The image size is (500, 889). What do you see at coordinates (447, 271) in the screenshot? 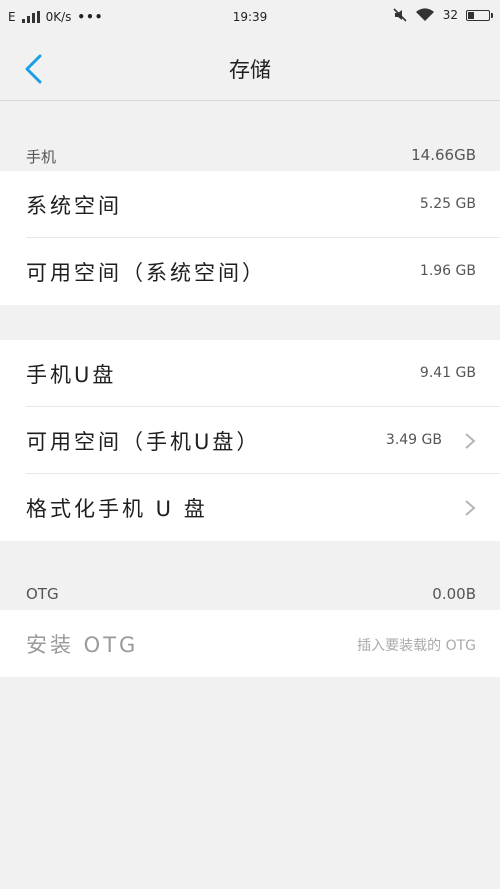
I see `row-value: 1.96 GB` at bounding box center [447, 271].